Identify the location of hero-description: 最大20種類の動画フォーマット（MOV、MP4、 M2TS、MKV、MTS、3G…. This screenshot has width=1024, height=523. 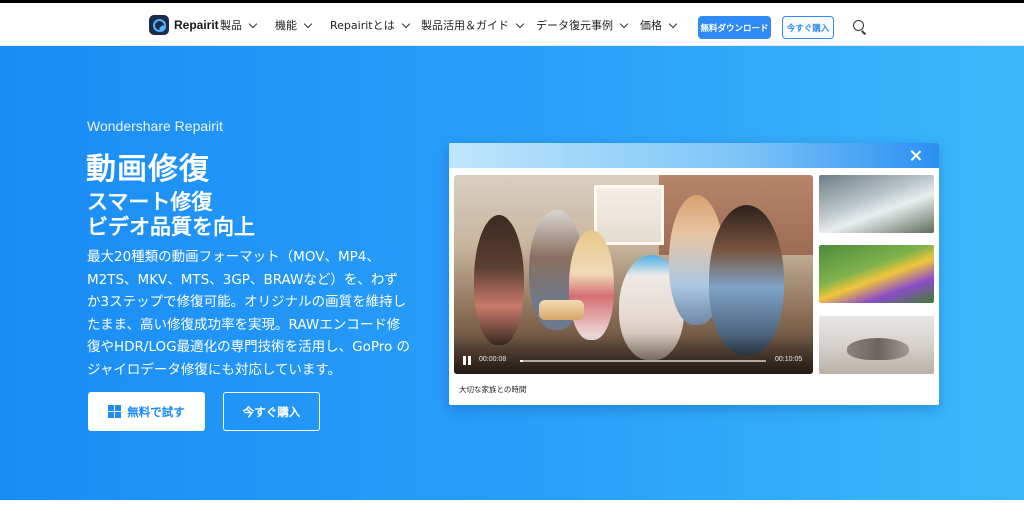
(259, 313).